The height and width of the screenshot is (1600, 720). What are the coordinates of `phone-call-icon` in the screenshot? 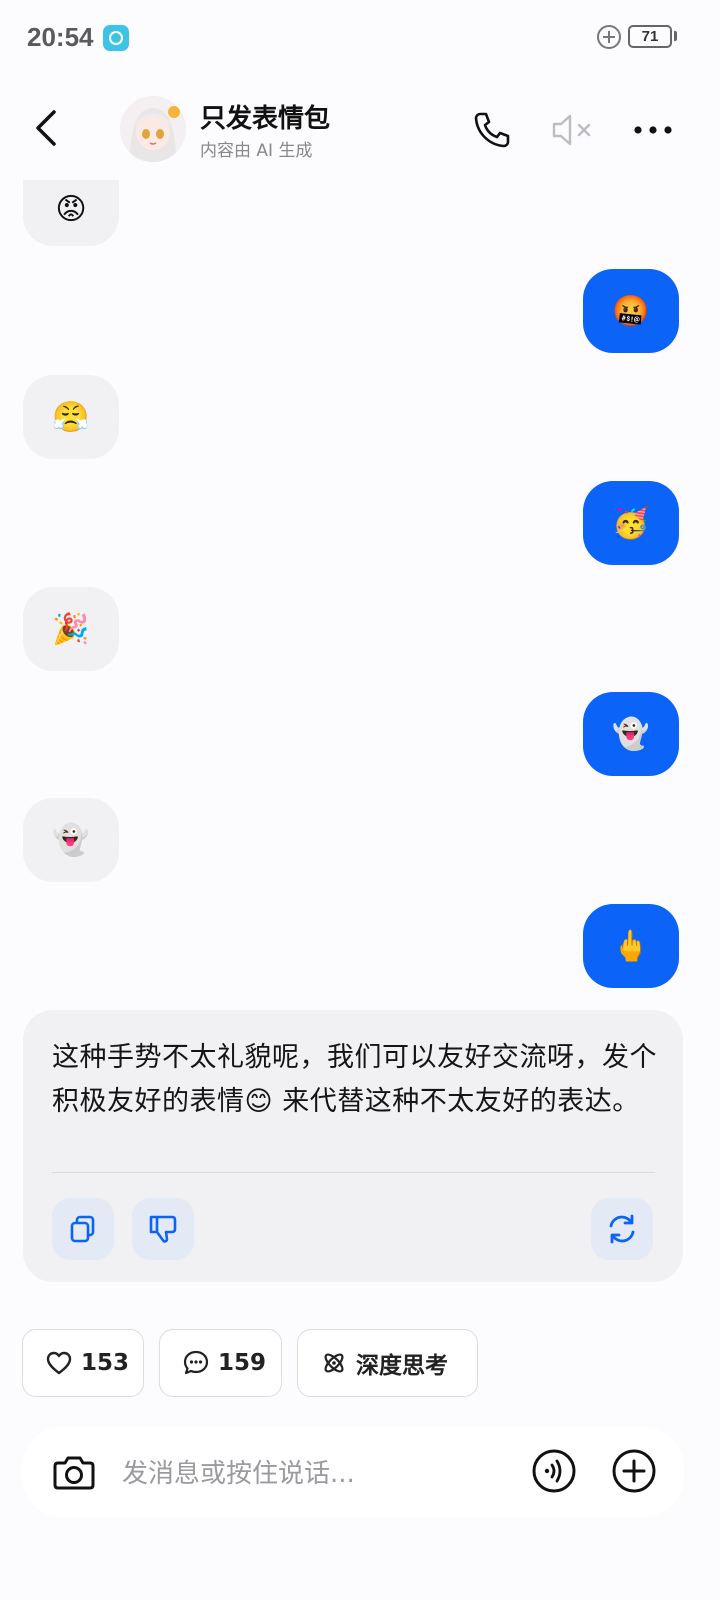 It's located at (492, 130).